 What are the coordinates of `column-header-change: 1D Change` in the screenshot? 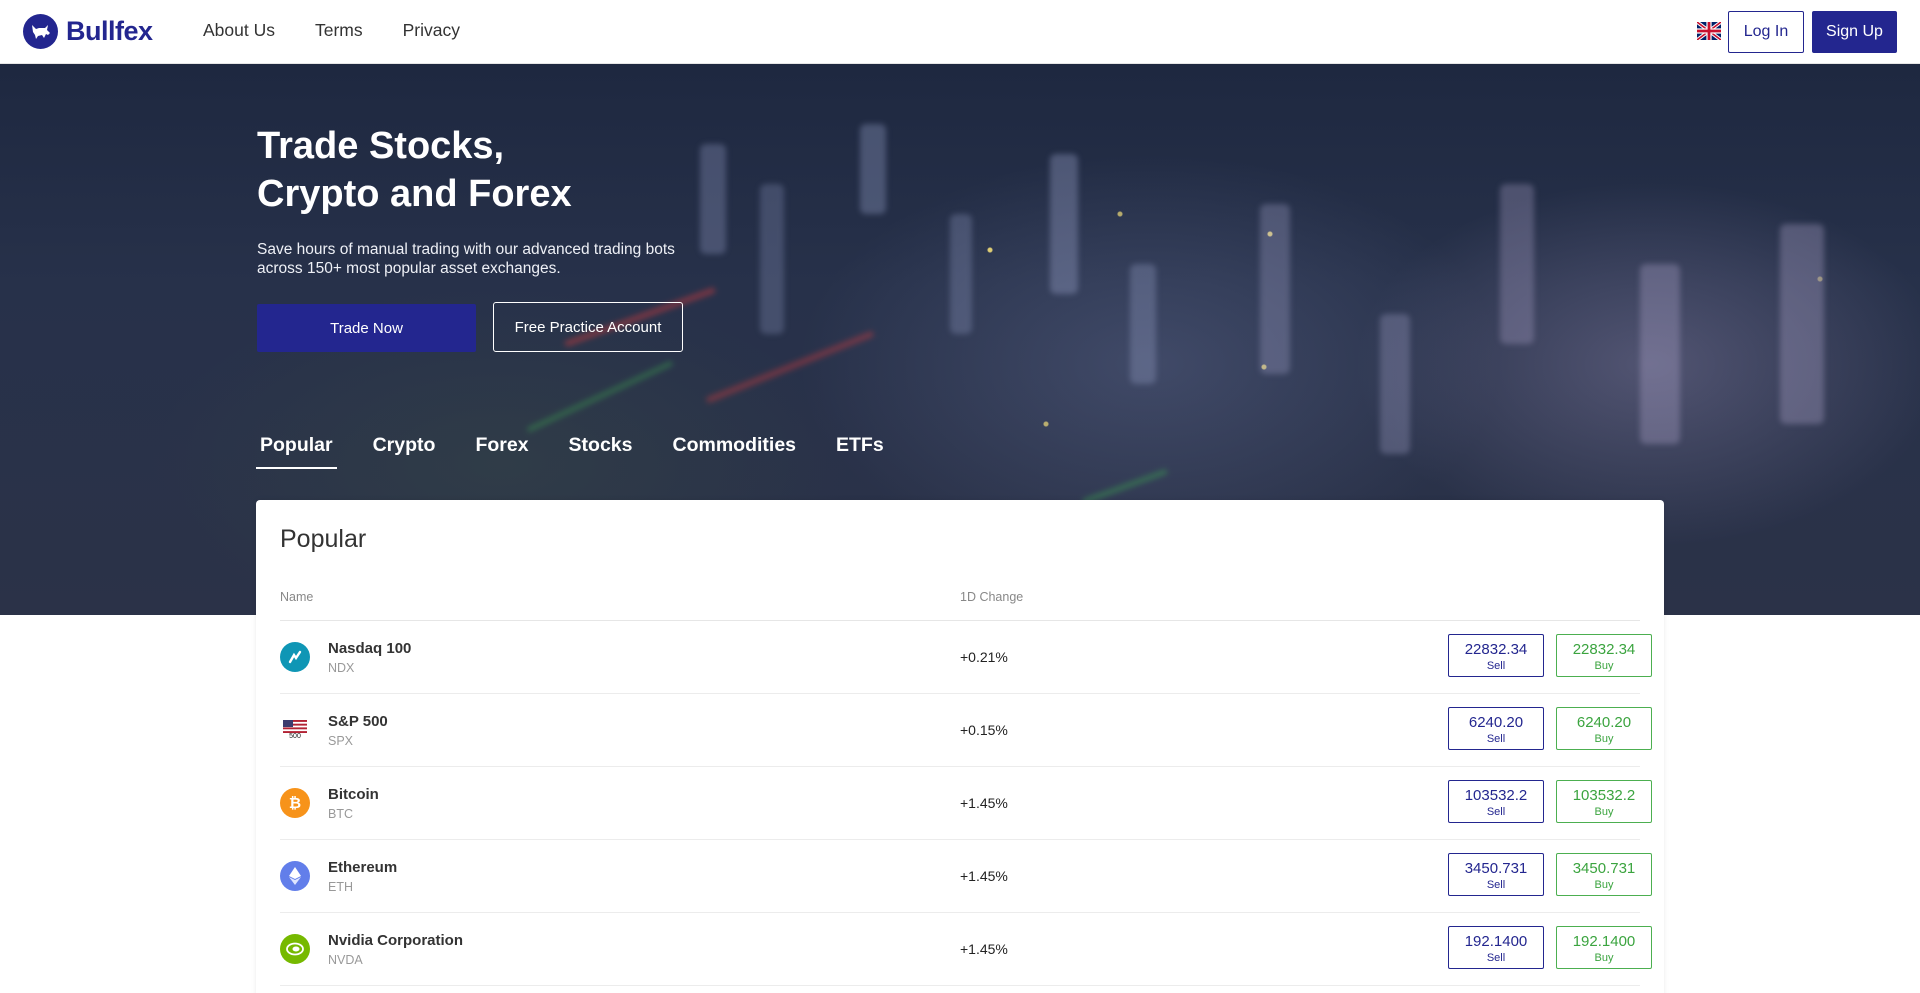 It's located at (992, 597).